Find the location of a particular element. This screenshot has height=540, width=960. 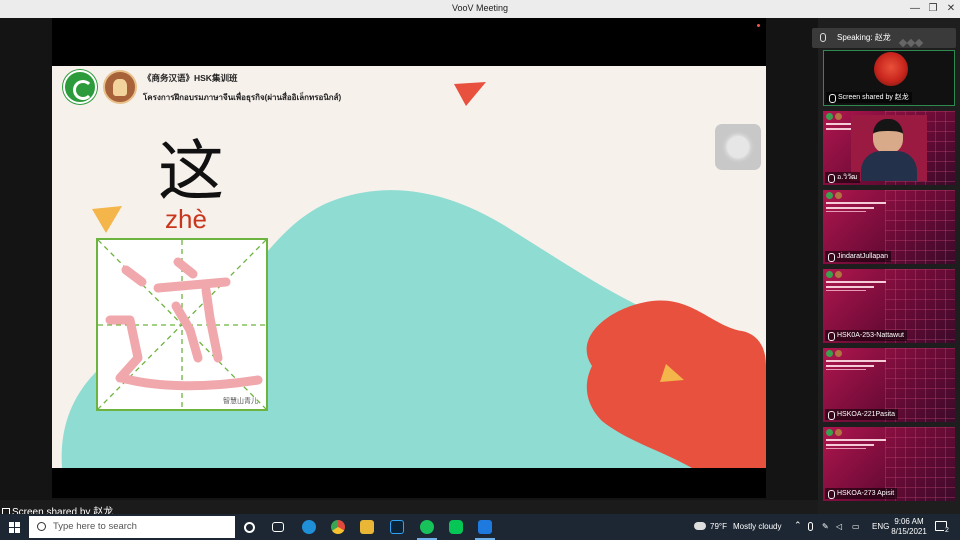

tile-background is located at coordinates (920, 227).